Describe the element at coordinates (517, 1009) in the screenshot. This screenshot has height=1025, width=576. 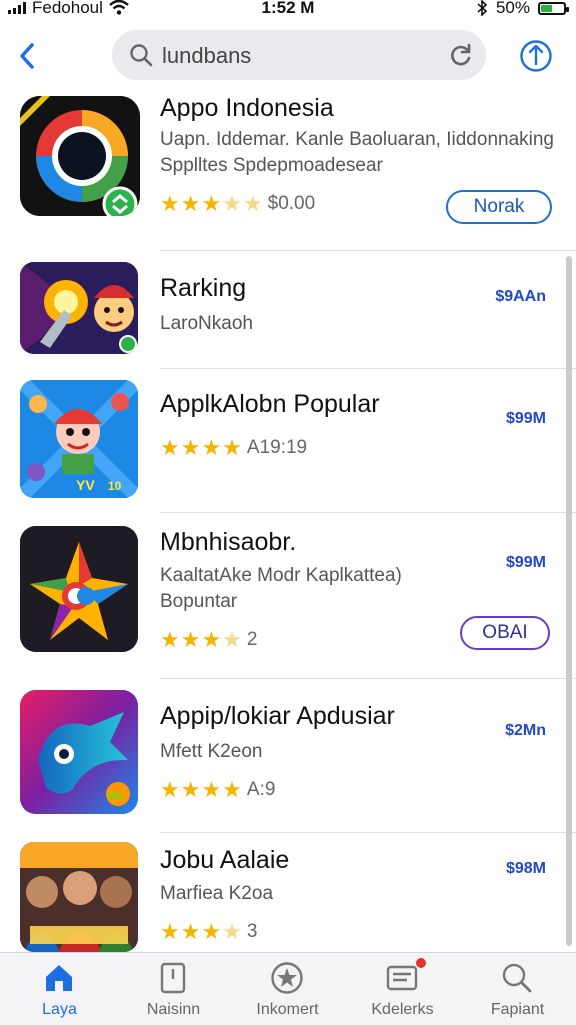
I see `tab-label: Fapiant` at that location.